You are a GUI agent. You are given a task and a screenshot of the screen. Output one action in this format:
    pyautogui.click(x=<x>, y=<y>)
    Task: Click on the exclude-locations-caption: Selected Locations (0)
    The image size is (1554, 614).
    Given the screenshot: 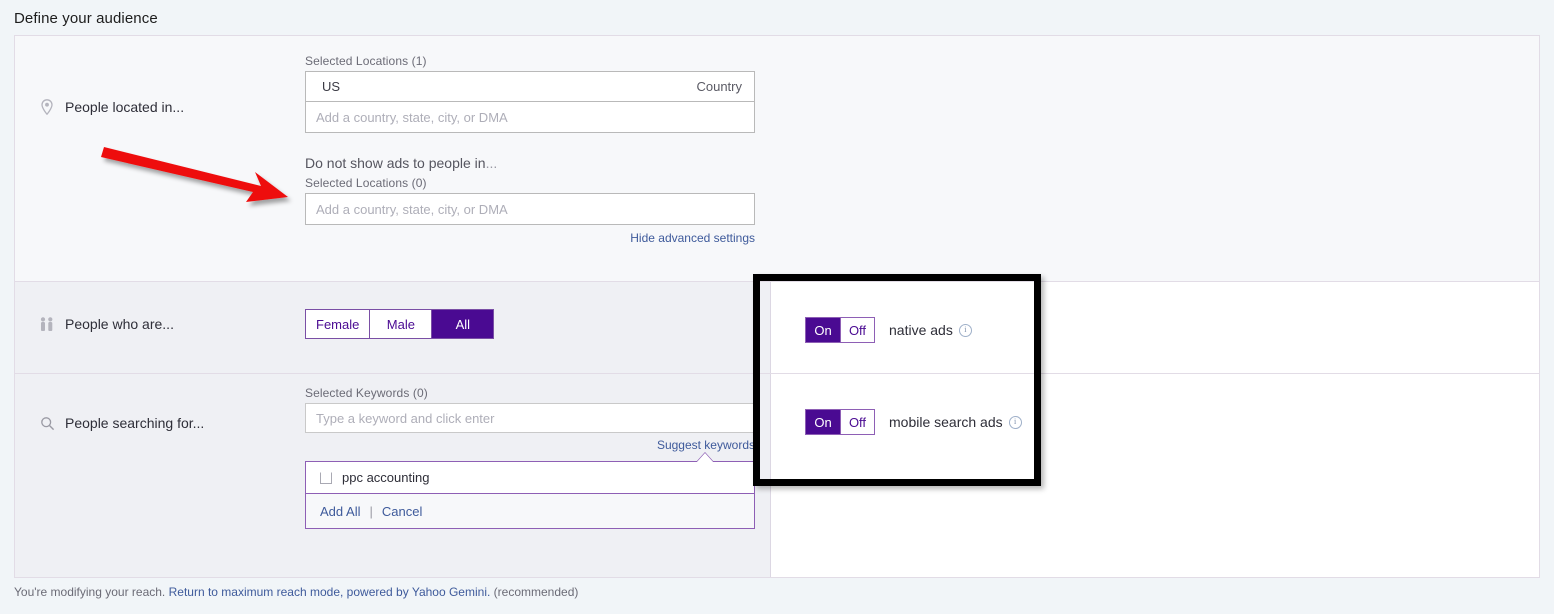 What is the action you would take?
    pyautogui.click(x=366, y=183)
    